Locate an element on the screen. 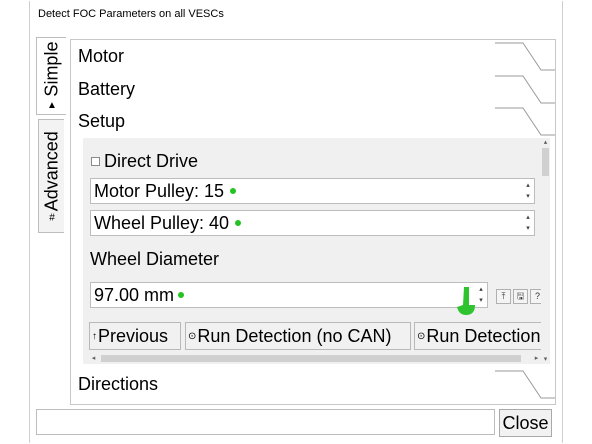  status-field is located at coordinates (265, 422).